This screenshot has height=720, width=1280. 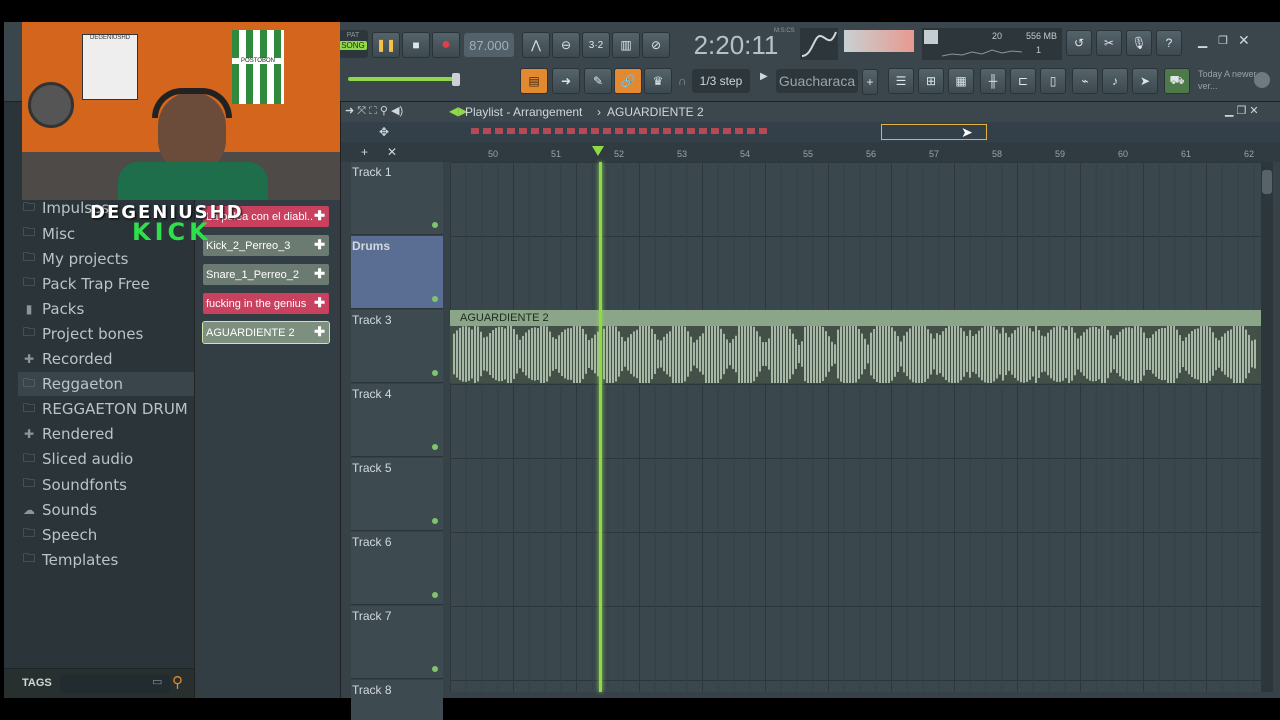 I want to click on browser-icon: ⊏, so click(x=1023, y=81).